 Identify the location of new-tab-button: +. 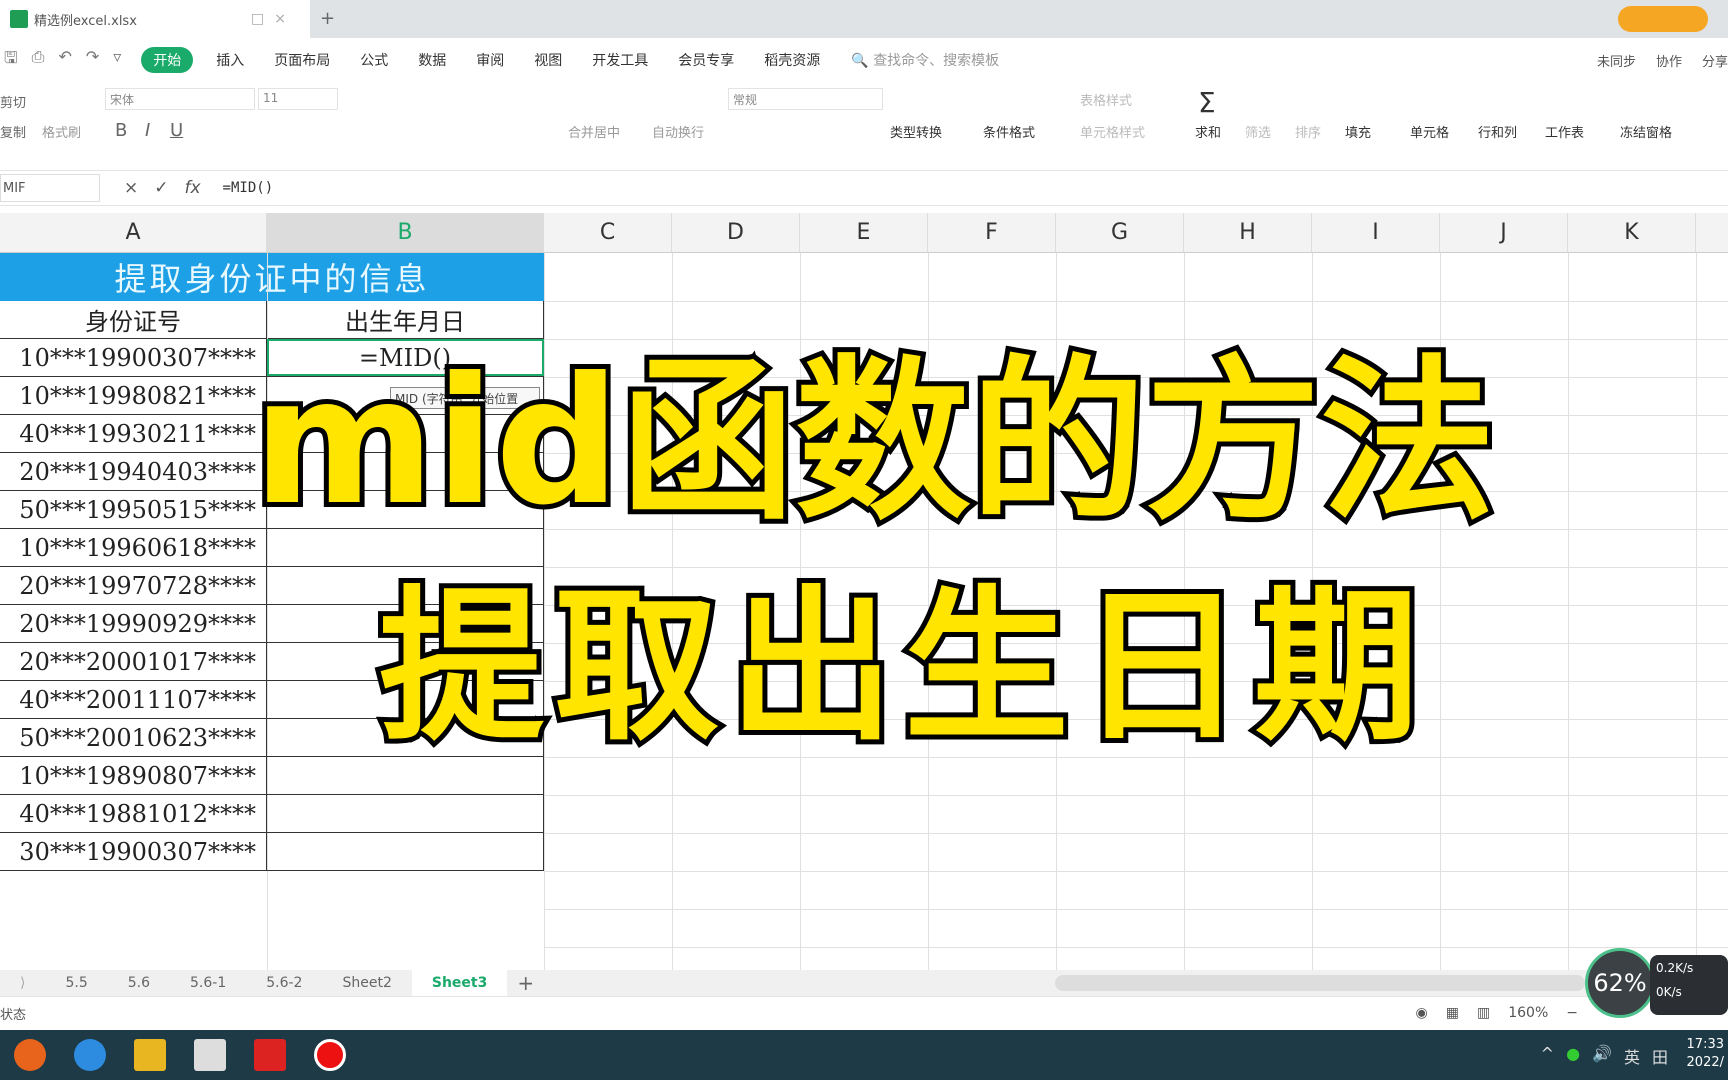
(327, 18).